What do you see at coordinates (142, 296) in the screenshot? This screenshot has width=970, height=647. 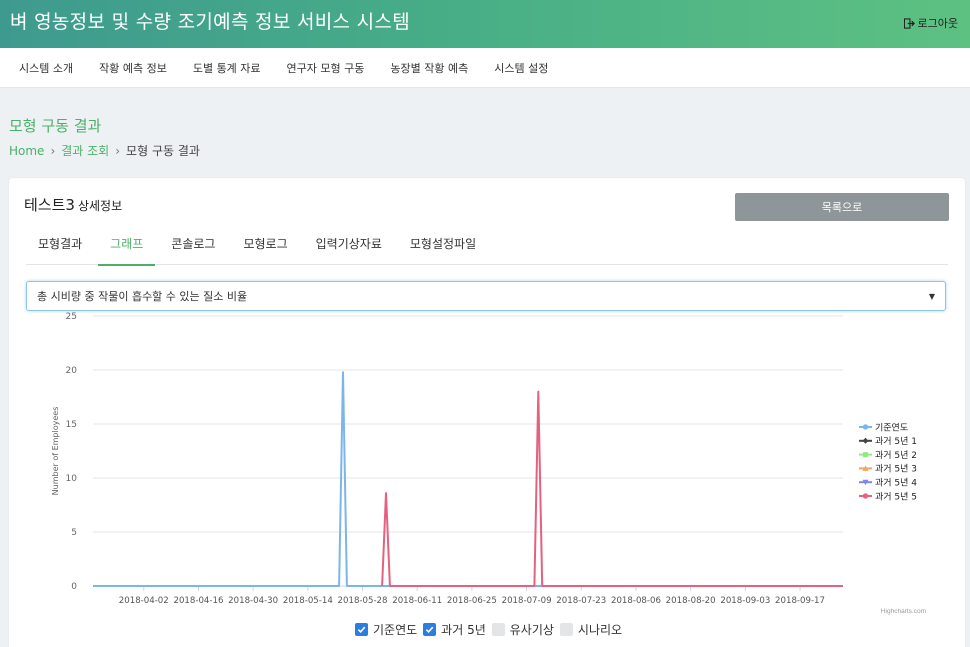 I see `variable-select-value: 총 시비량 중 작물이 흡수할 수 있는 질소 비율` at bounding box center [142, 296].